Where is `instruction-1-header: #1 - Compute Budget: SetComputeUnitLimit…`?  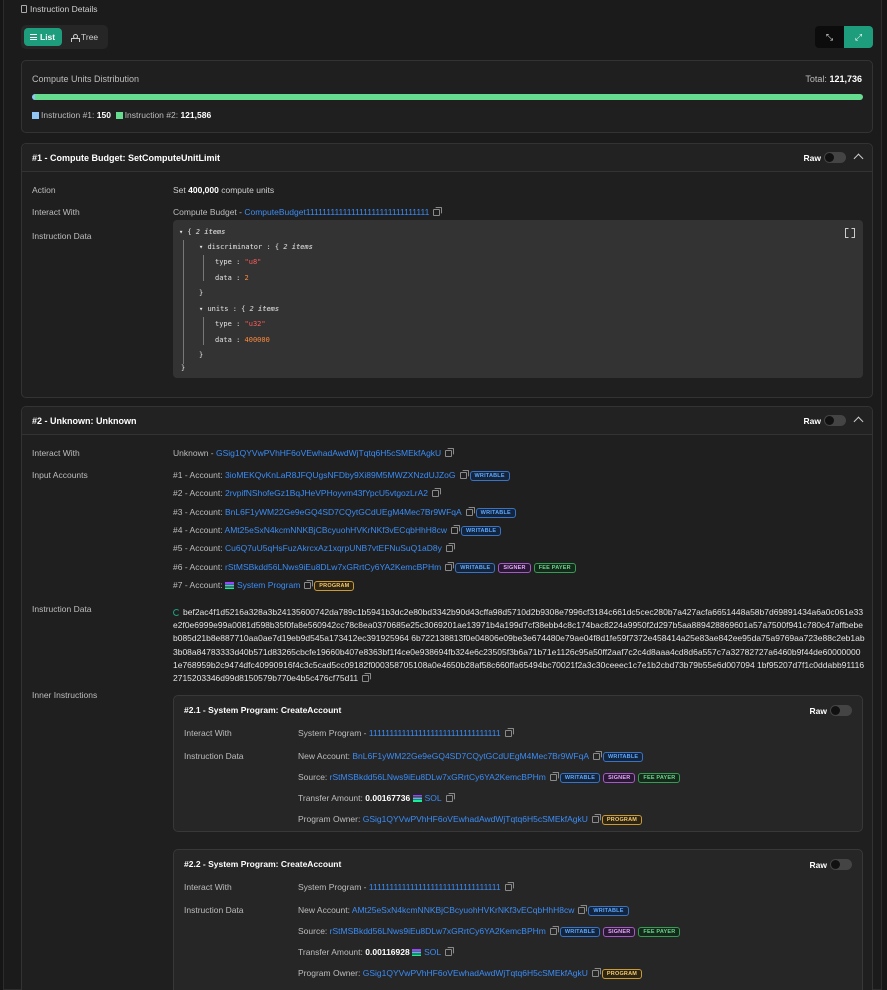 instruction-1-header: #1 - Compute Budget: SetComputeUnitLimit… is located at coordinates (447, 158).